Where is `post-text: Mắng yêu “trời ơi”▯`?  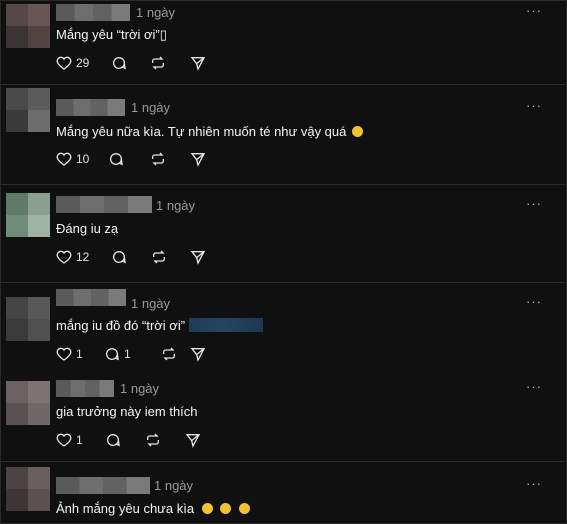 post-text: Mắng yêu “trời ơi”▯ is located at coordinates (111, 34).